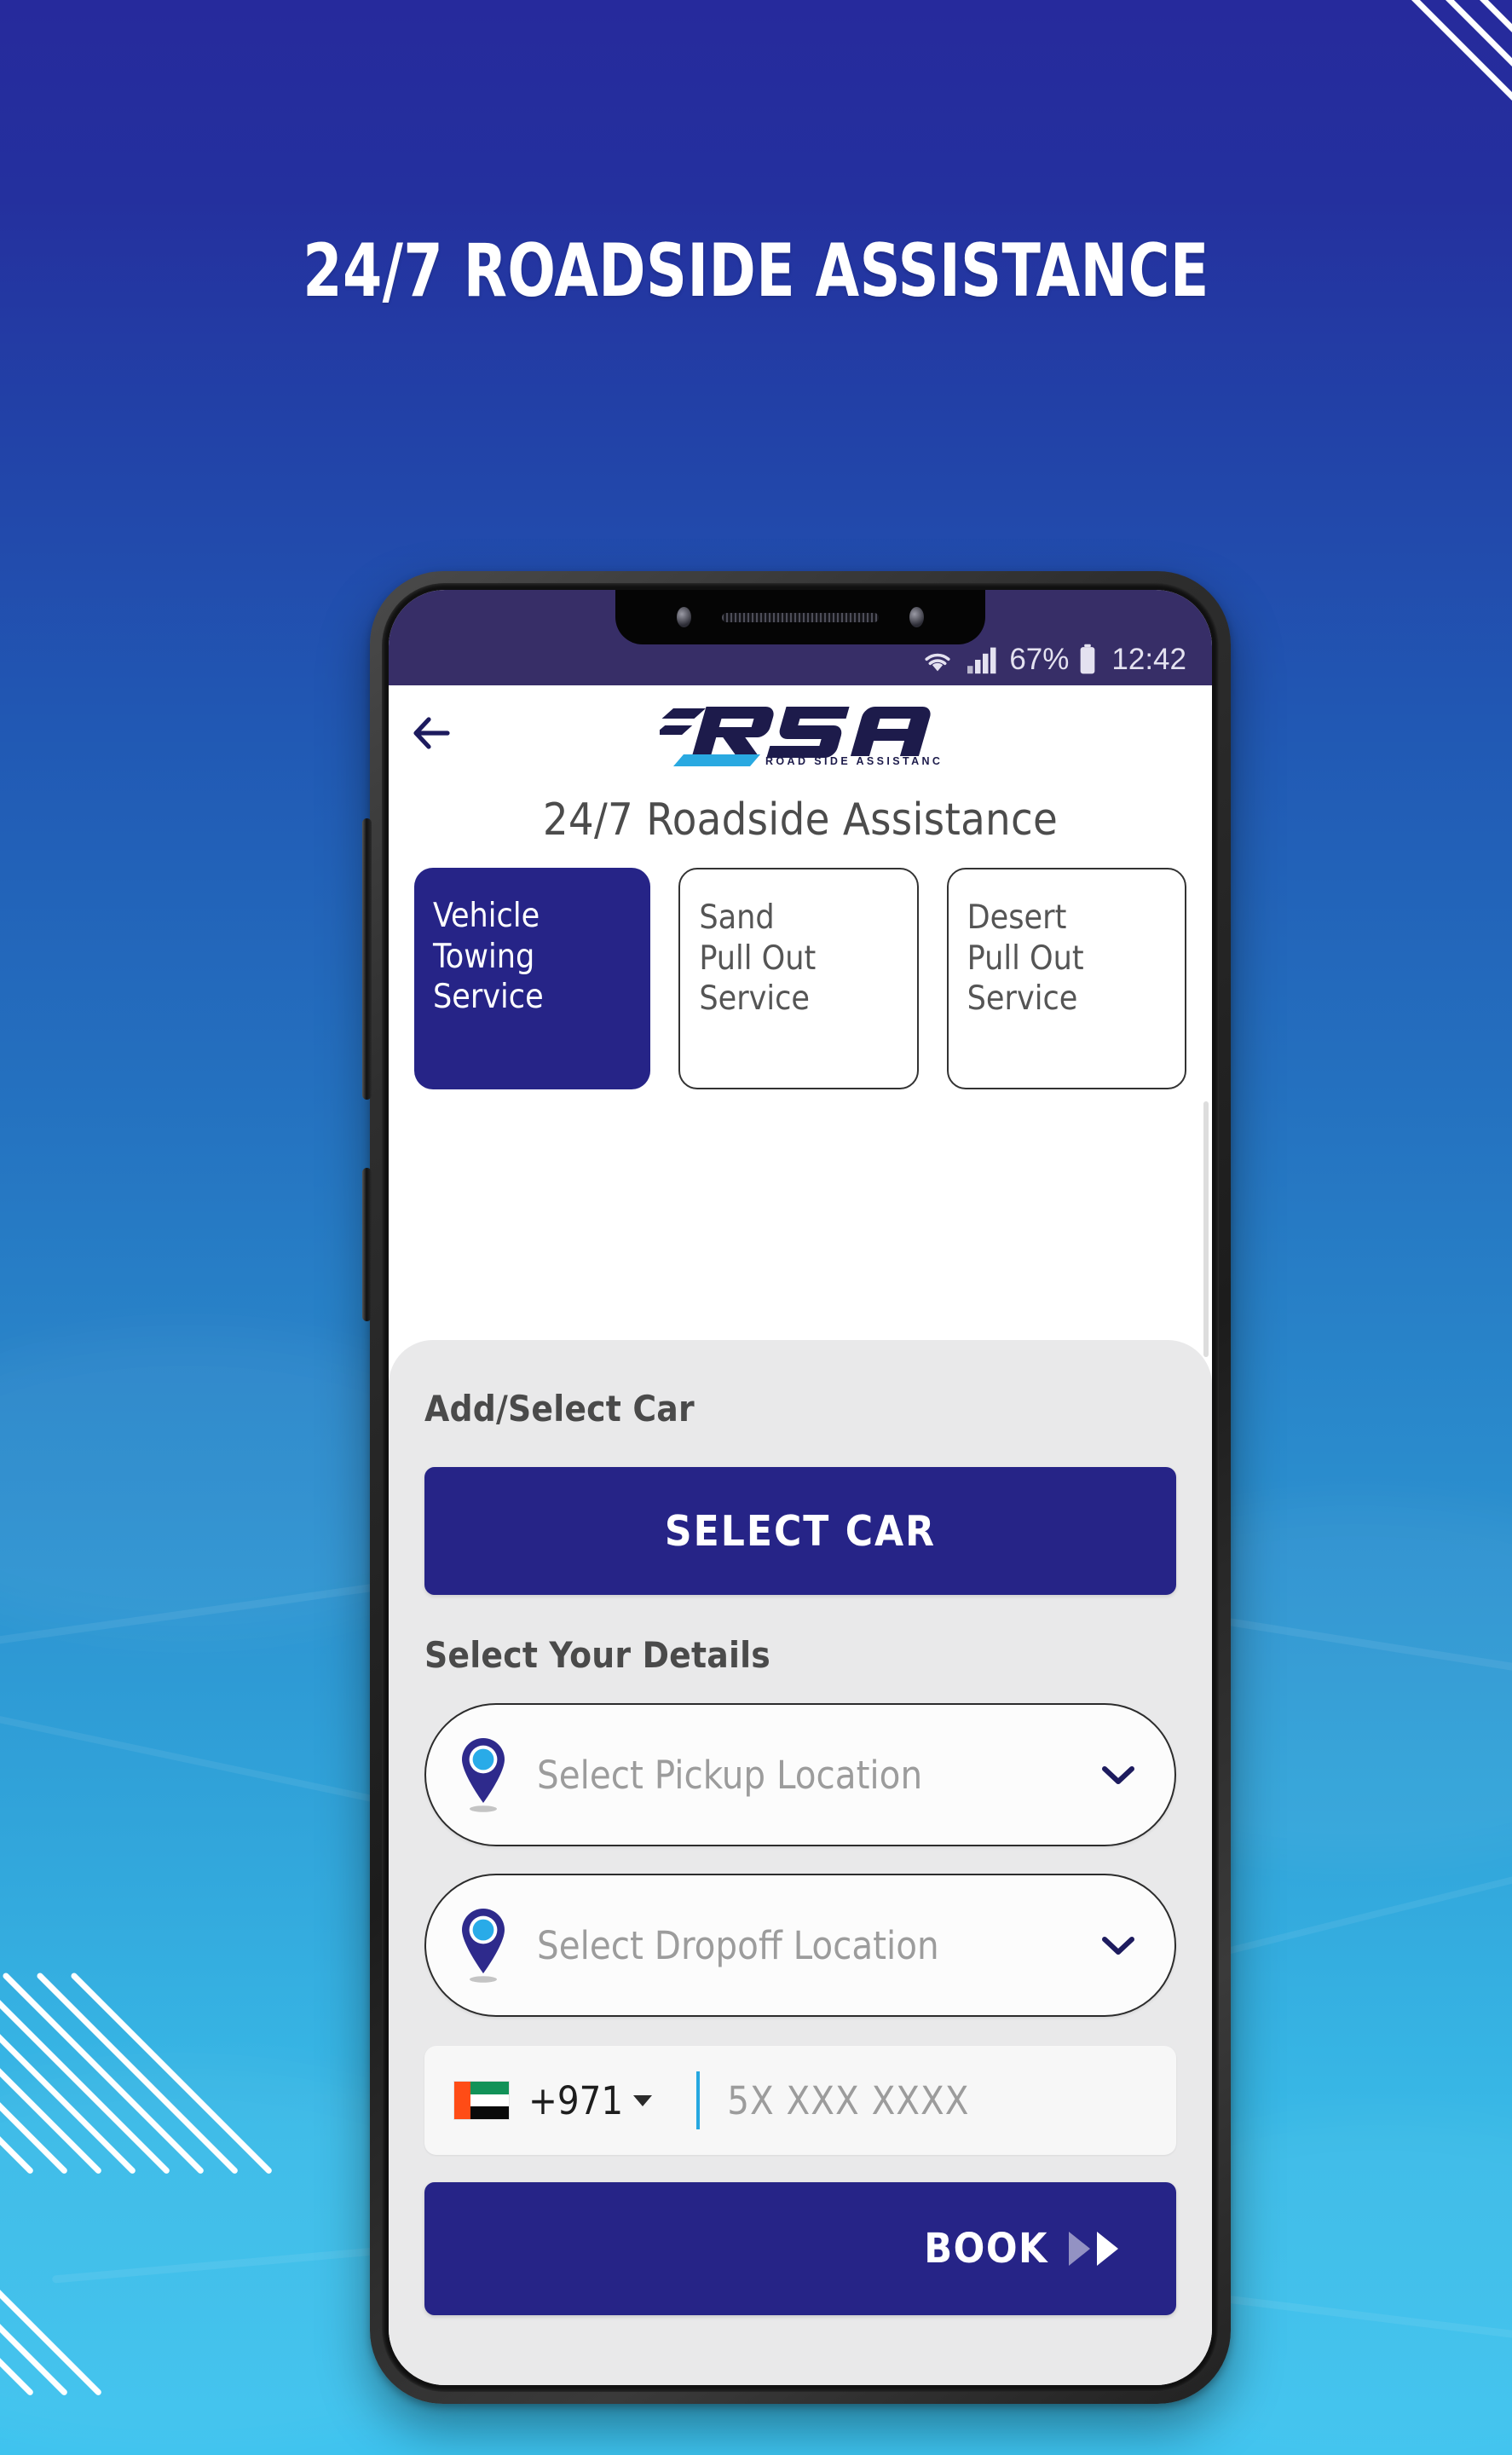 The image size is (1512, 2455). What do you see at coordinates (853, 761) in the screenshot?
I see `svg-text: ROAD SIDE ASSISTANCE` at bounding box center [853, 761].